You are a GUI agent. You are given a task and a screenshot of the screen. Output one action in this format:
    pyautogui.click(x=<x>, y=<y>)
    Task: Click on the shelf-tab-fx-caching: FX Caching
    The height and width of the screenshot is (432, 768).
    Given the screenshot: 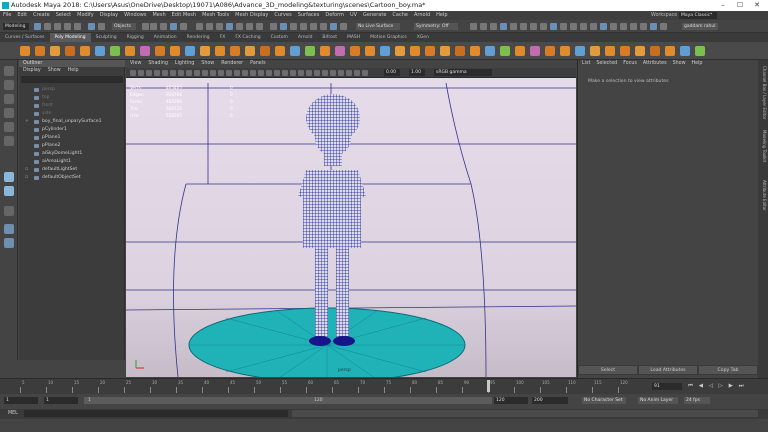 What is the action you would take?
    pyautogui.click(x=247, y=37)
    